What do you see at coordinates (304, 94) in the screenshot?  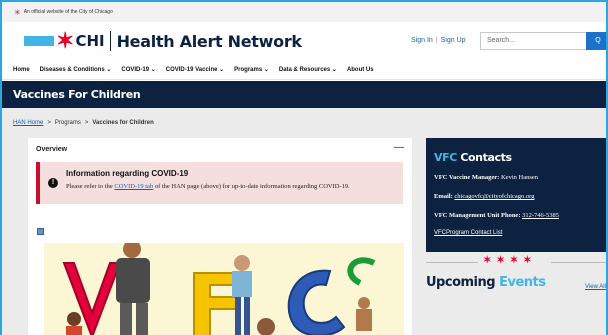 I see `page-title-banner: Vaccines For Children` at bounding box center [304, 94].